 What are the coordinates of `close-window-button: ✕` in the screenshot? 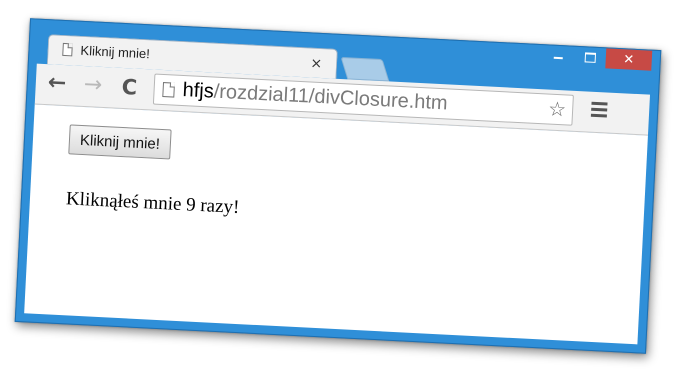 It's located at (629, 59).